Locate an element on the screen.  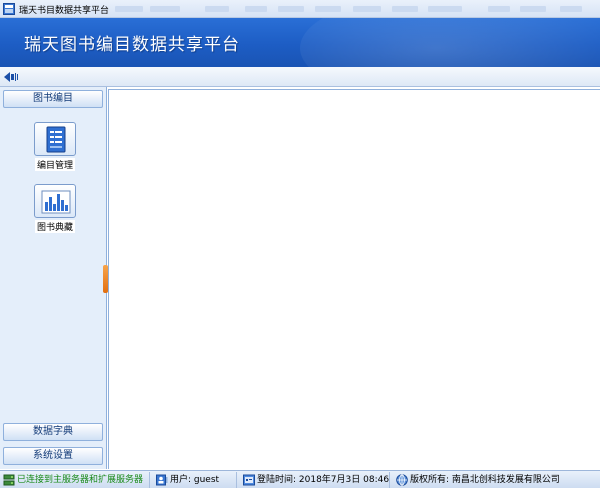
nav-tile-label: 编目管理 is located at coordinates (54, 164).